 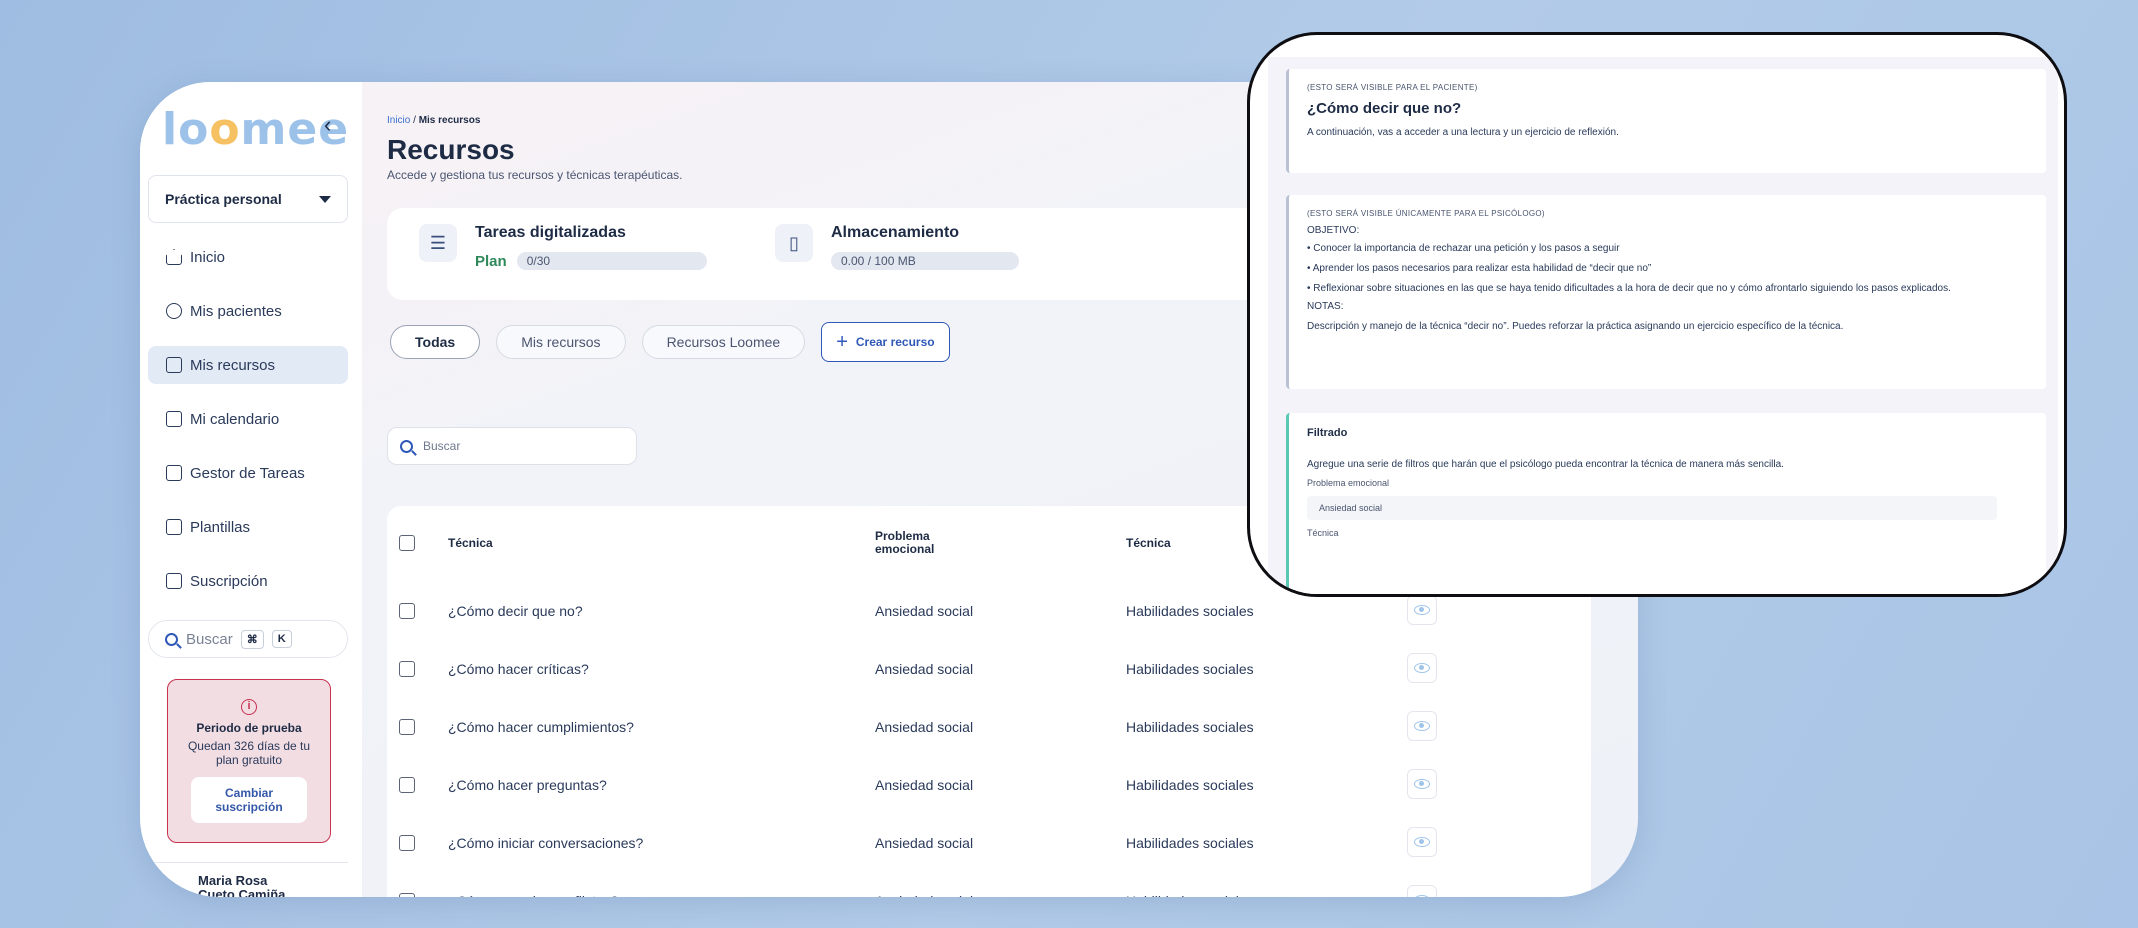 What do you see at coordinates (491, 261) in the screenshot?
I see `plan-label: Plan` at bounding box center [491, 261].